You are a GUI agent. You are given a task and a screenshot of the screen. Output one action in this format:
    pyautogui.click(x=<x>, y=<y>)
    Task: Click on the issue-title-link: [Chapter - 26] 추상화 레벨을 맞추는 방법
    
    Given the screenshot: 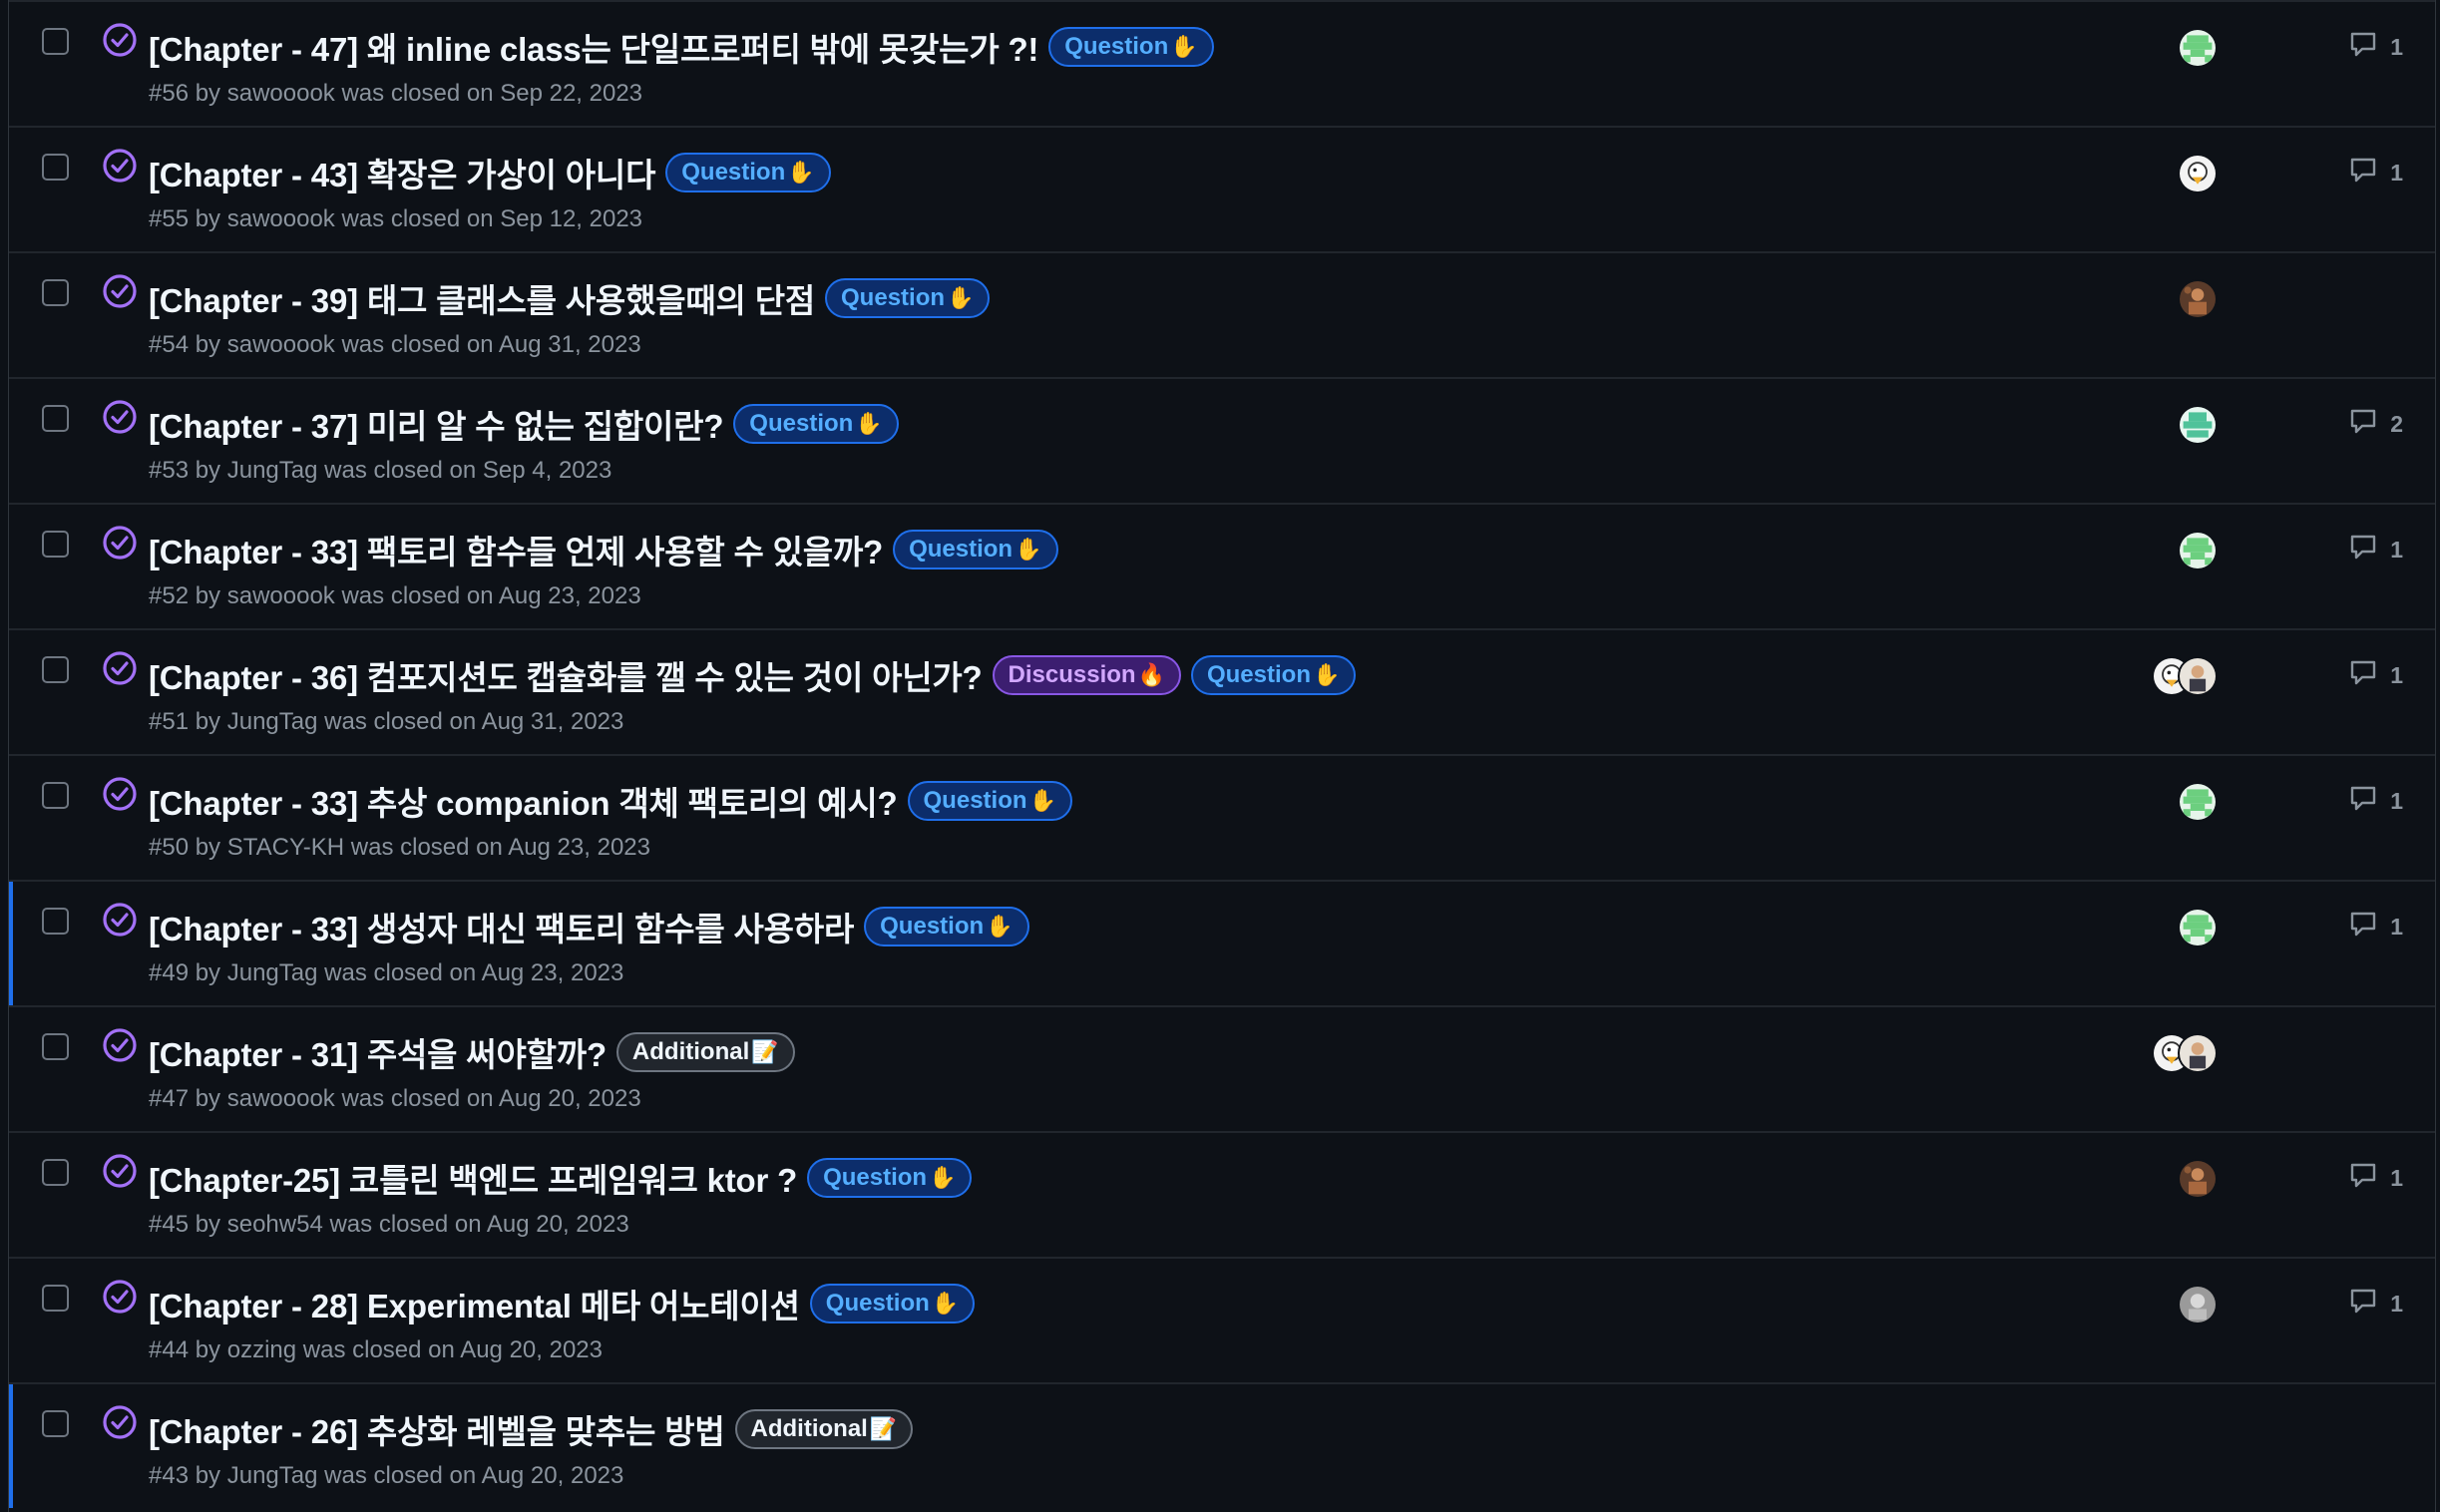 What is the action you would take?
    pyautogui.click(x=437, y=1429)
    